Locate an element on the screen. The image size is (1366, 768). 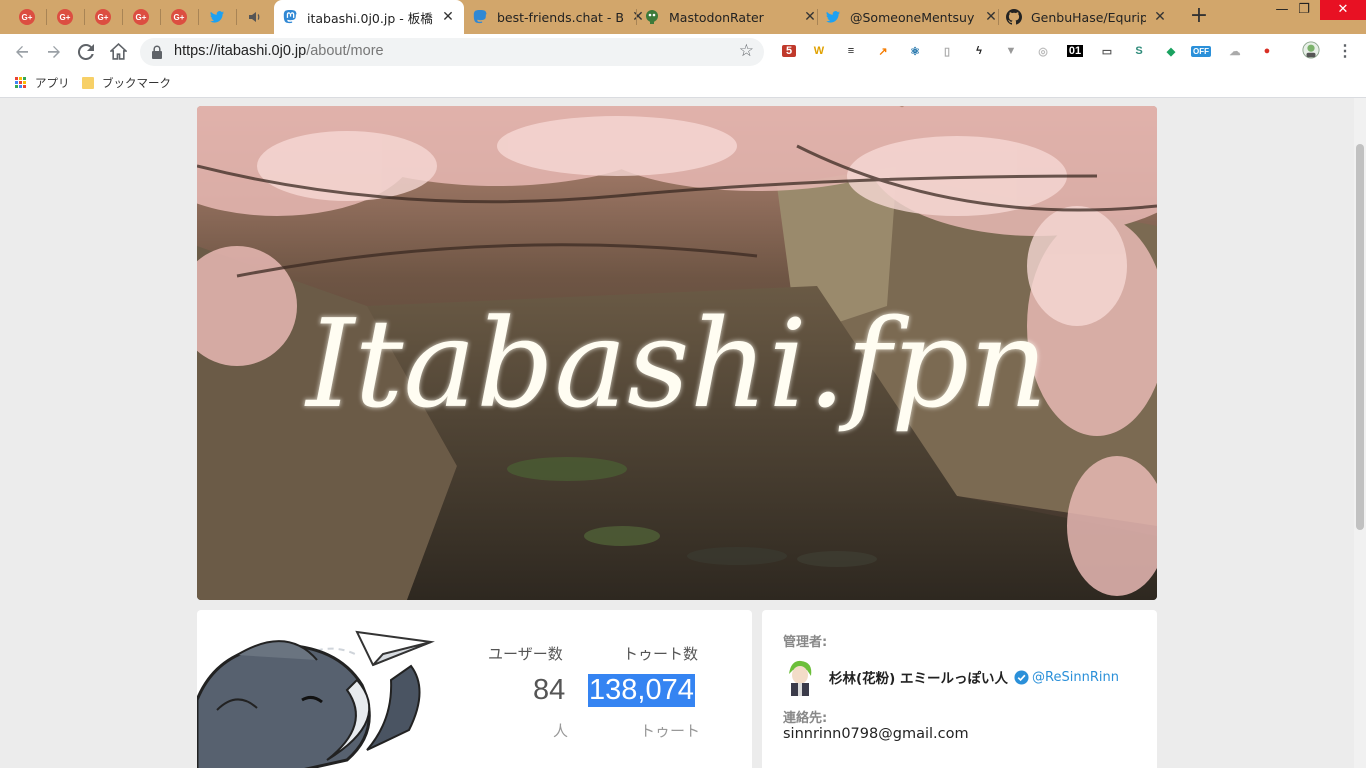
home-button is located at coordinates (118, 52).